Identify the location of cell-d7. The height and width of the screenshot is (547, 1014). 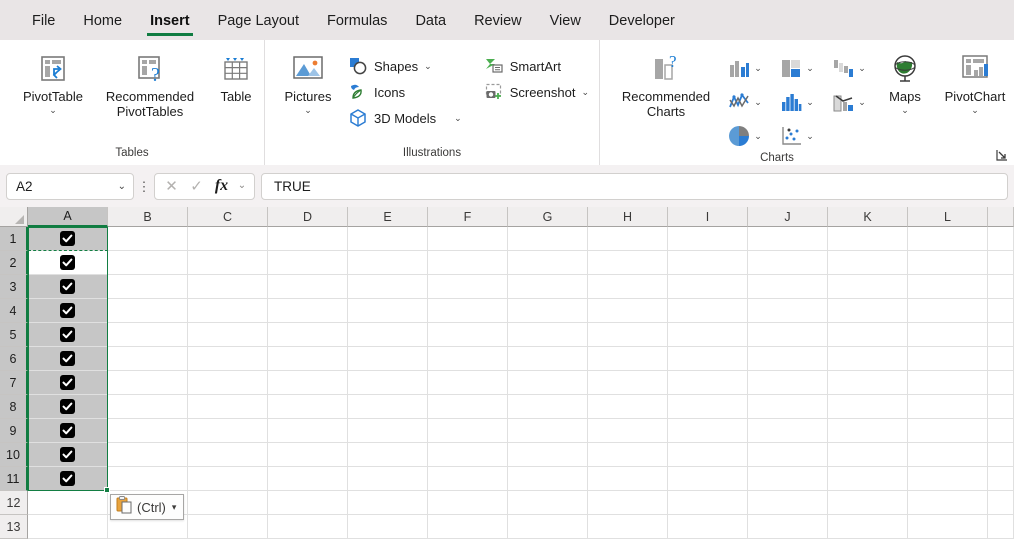
(308, 383).